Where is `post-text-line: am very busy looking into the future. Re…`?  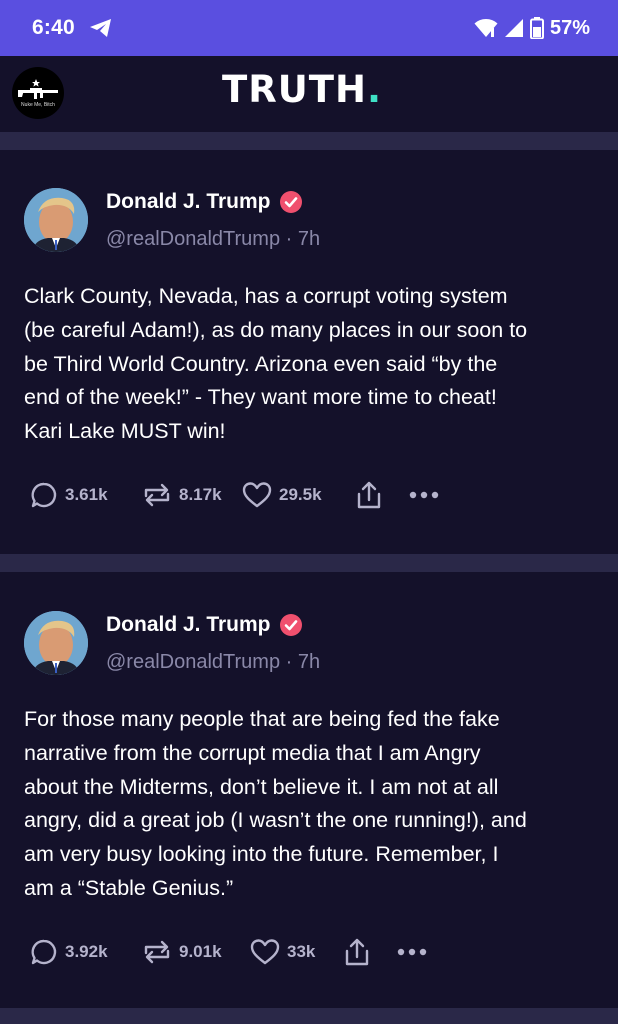
post-text-line: am very busy looking into the future. Re… is located at coordinates (261, 854).